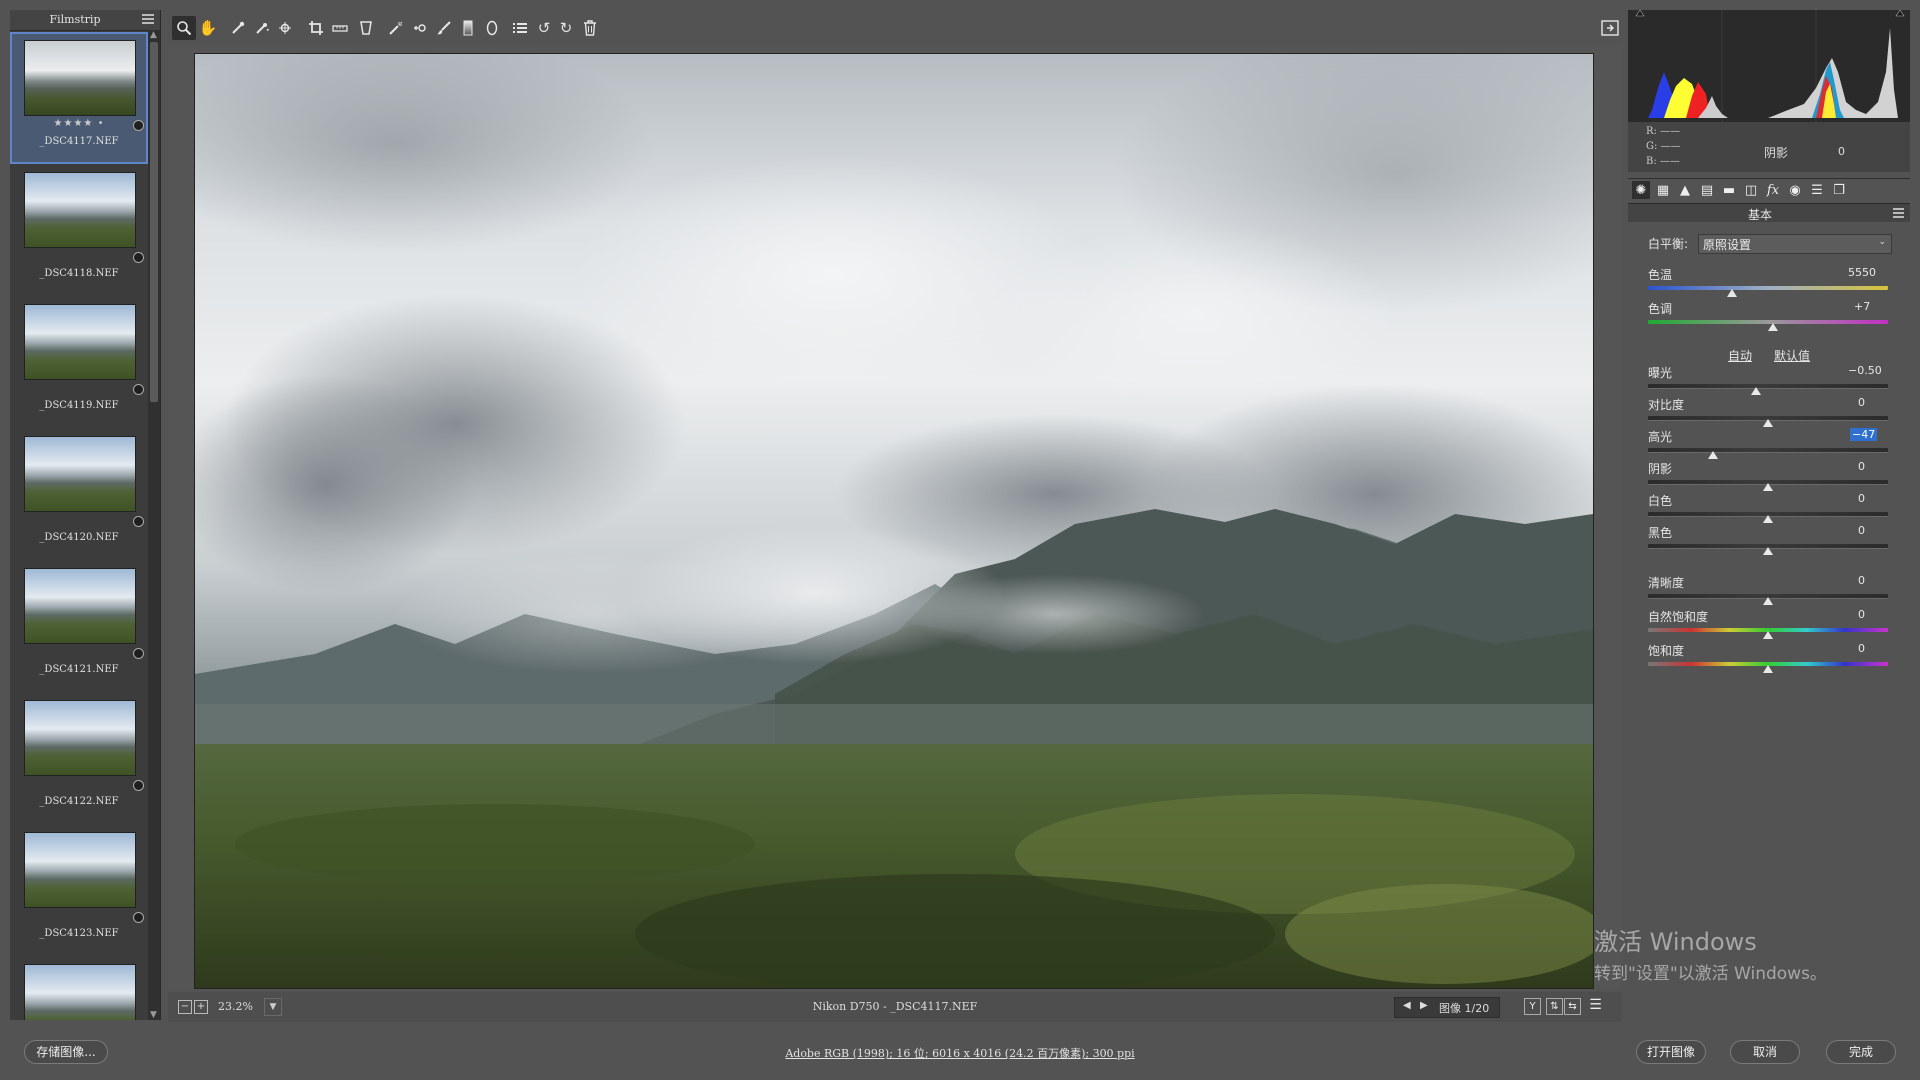 The width and height of the screenshot is (1920, 1080). Describe the element at coordinates (1817, 190) in the screenshot. I see `presets-tab-icon: ☰` at that location.